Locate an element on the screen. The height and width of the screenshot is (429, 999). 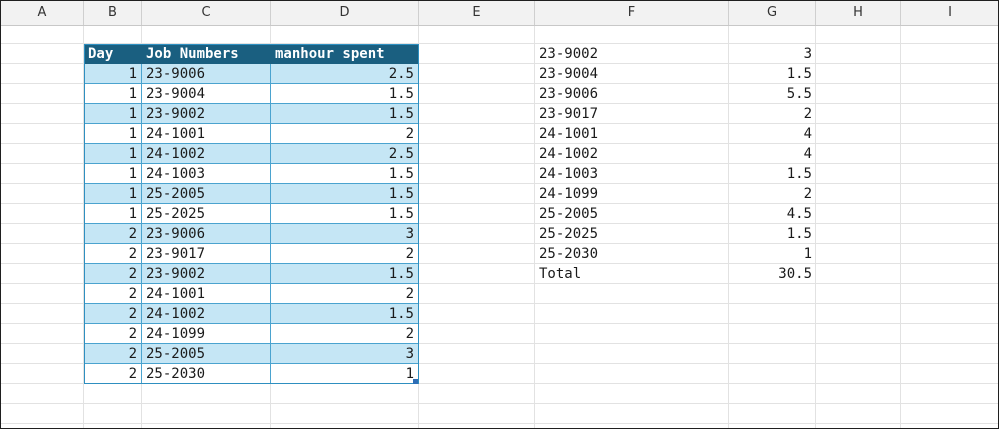
summary-job-cell: 23-9006 is located at coordinates (632, 94).